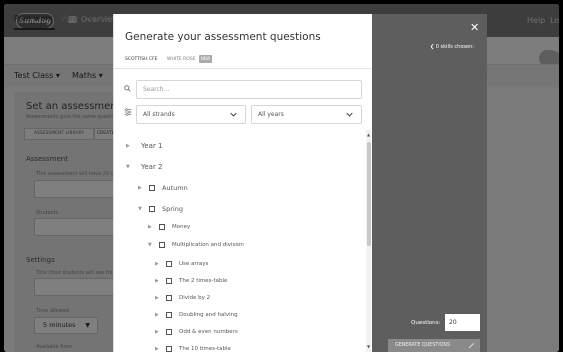 This screenshot has width=563, height=352. I want to click on questions-label: Questions:, so click(426, 323).